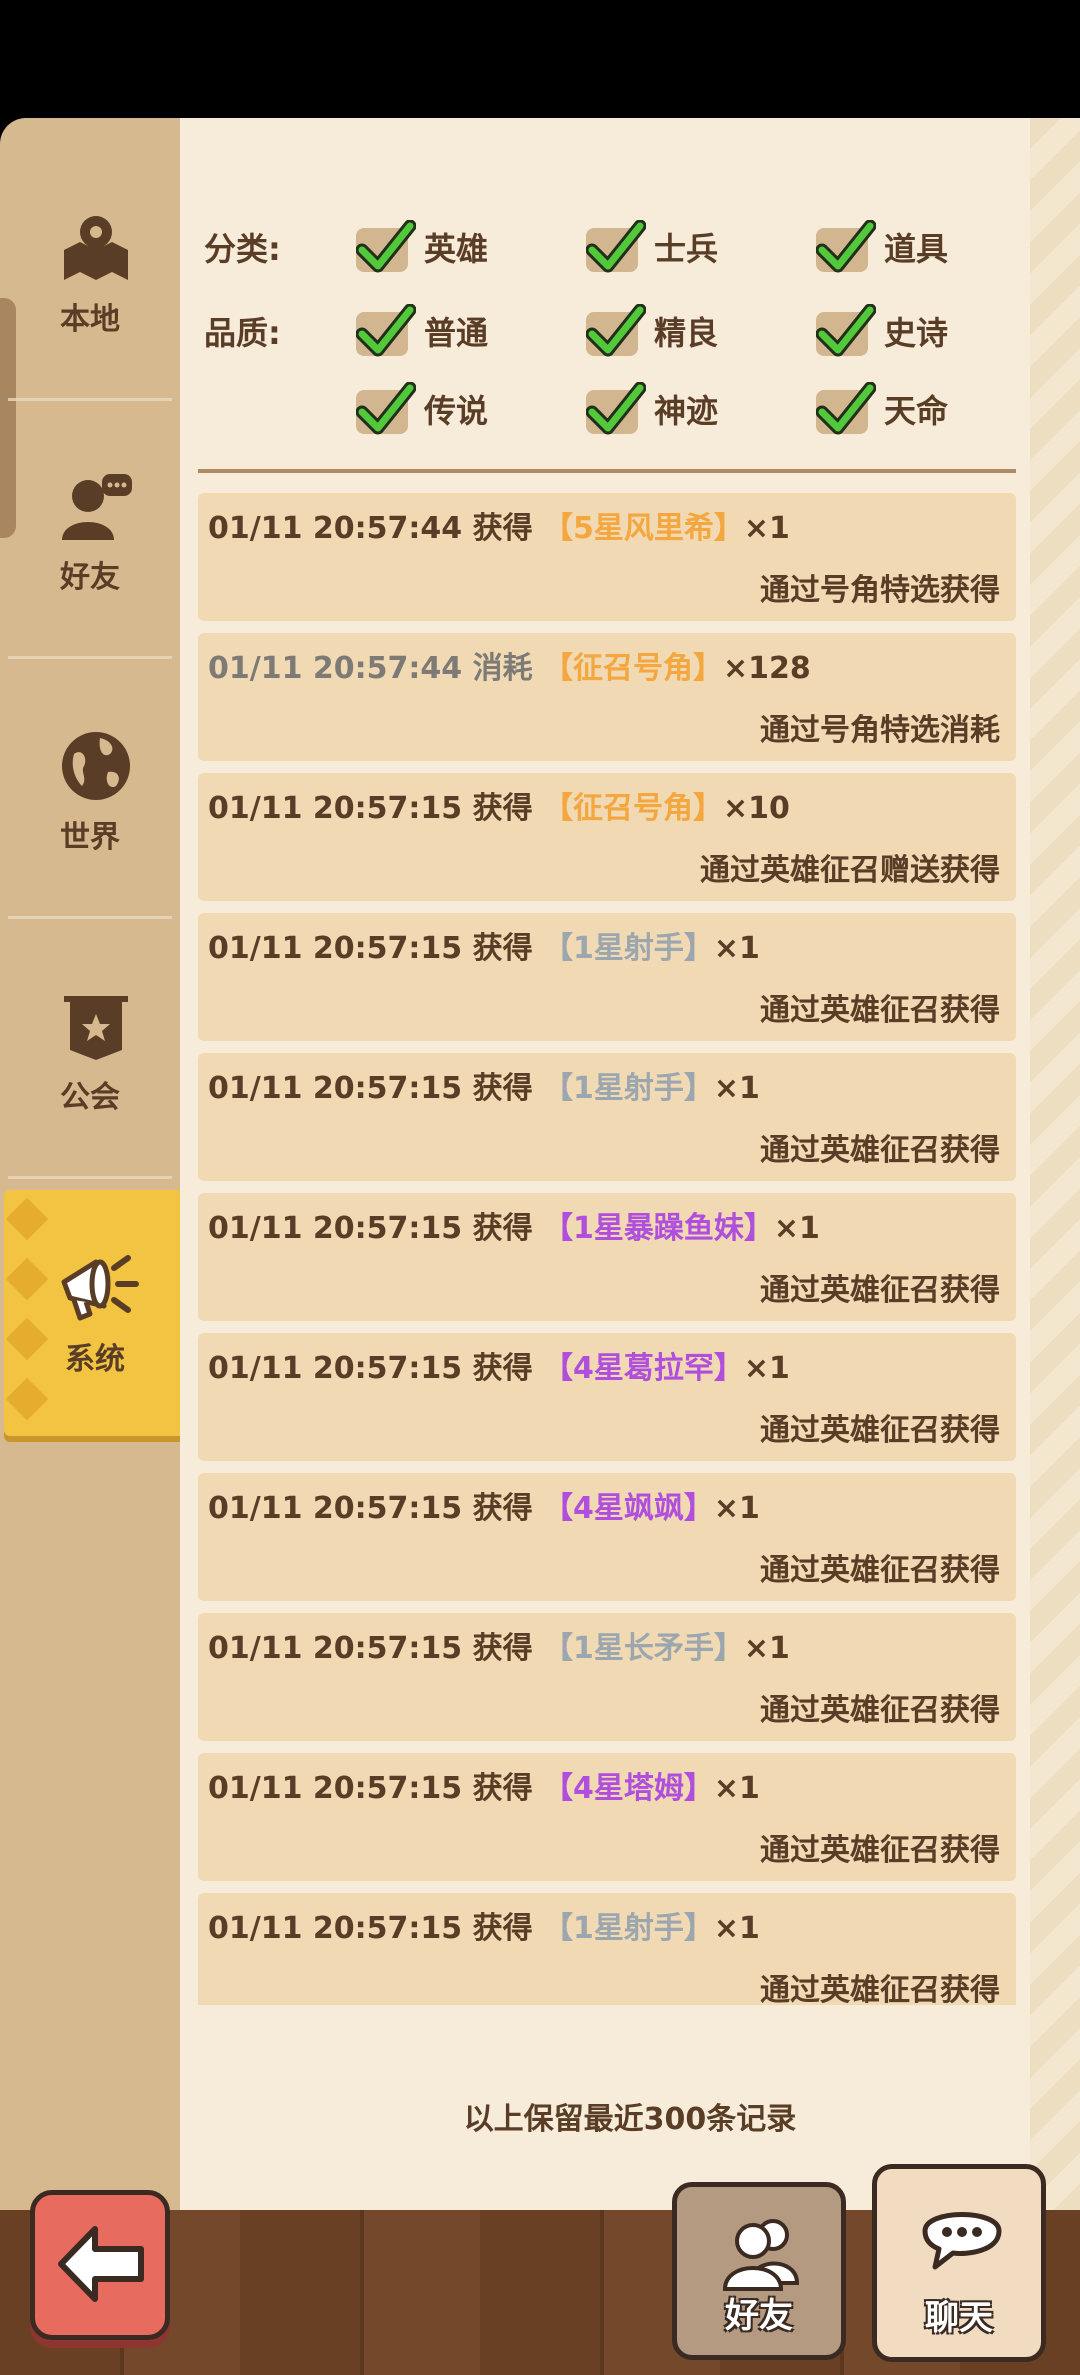  Describe the element at coordinates (643, 528) in the screenshot. I see `log-item-name: 【5星风里希】` at that location.